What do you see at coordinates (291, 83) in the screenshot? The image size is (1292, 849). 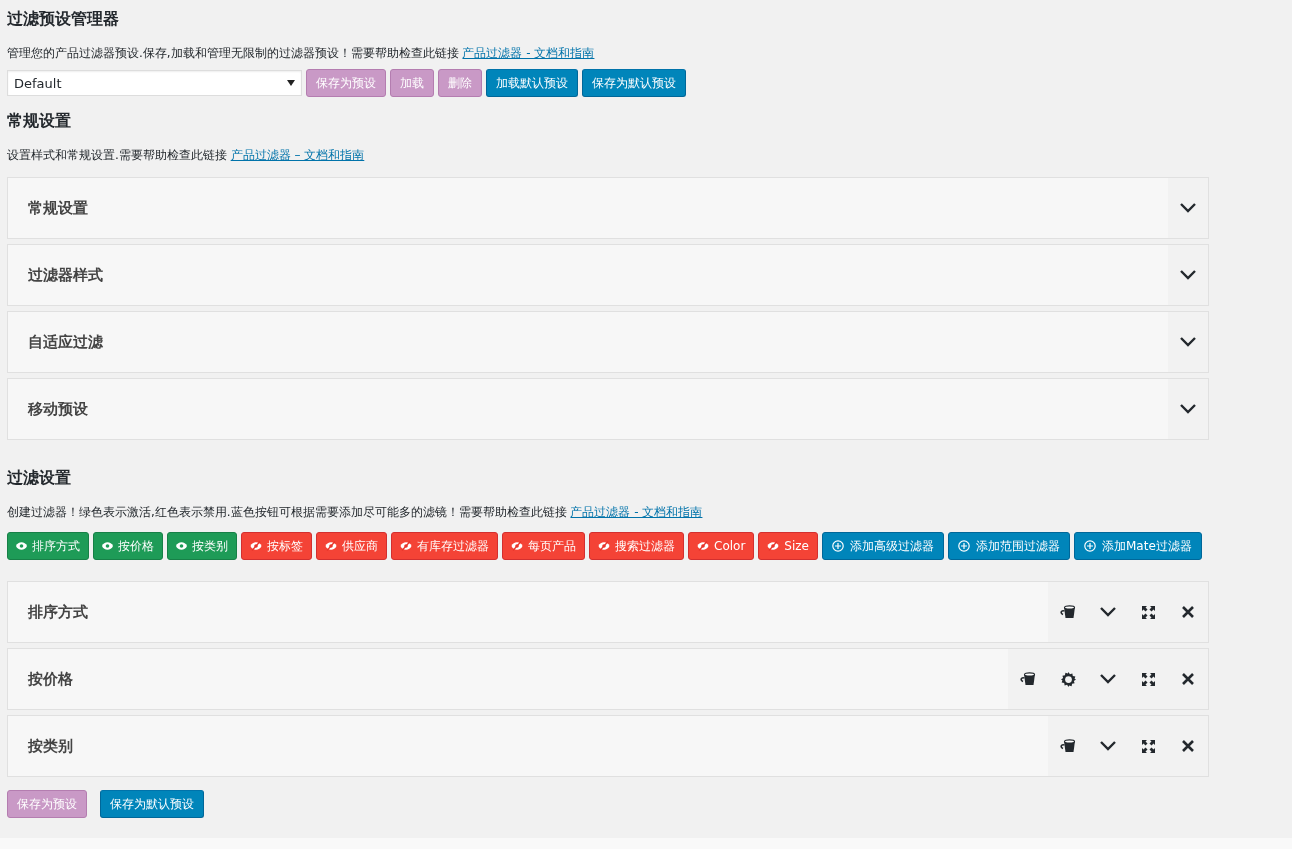 I see `dropdown-arrow-icon` at bounding box center [291, 83].